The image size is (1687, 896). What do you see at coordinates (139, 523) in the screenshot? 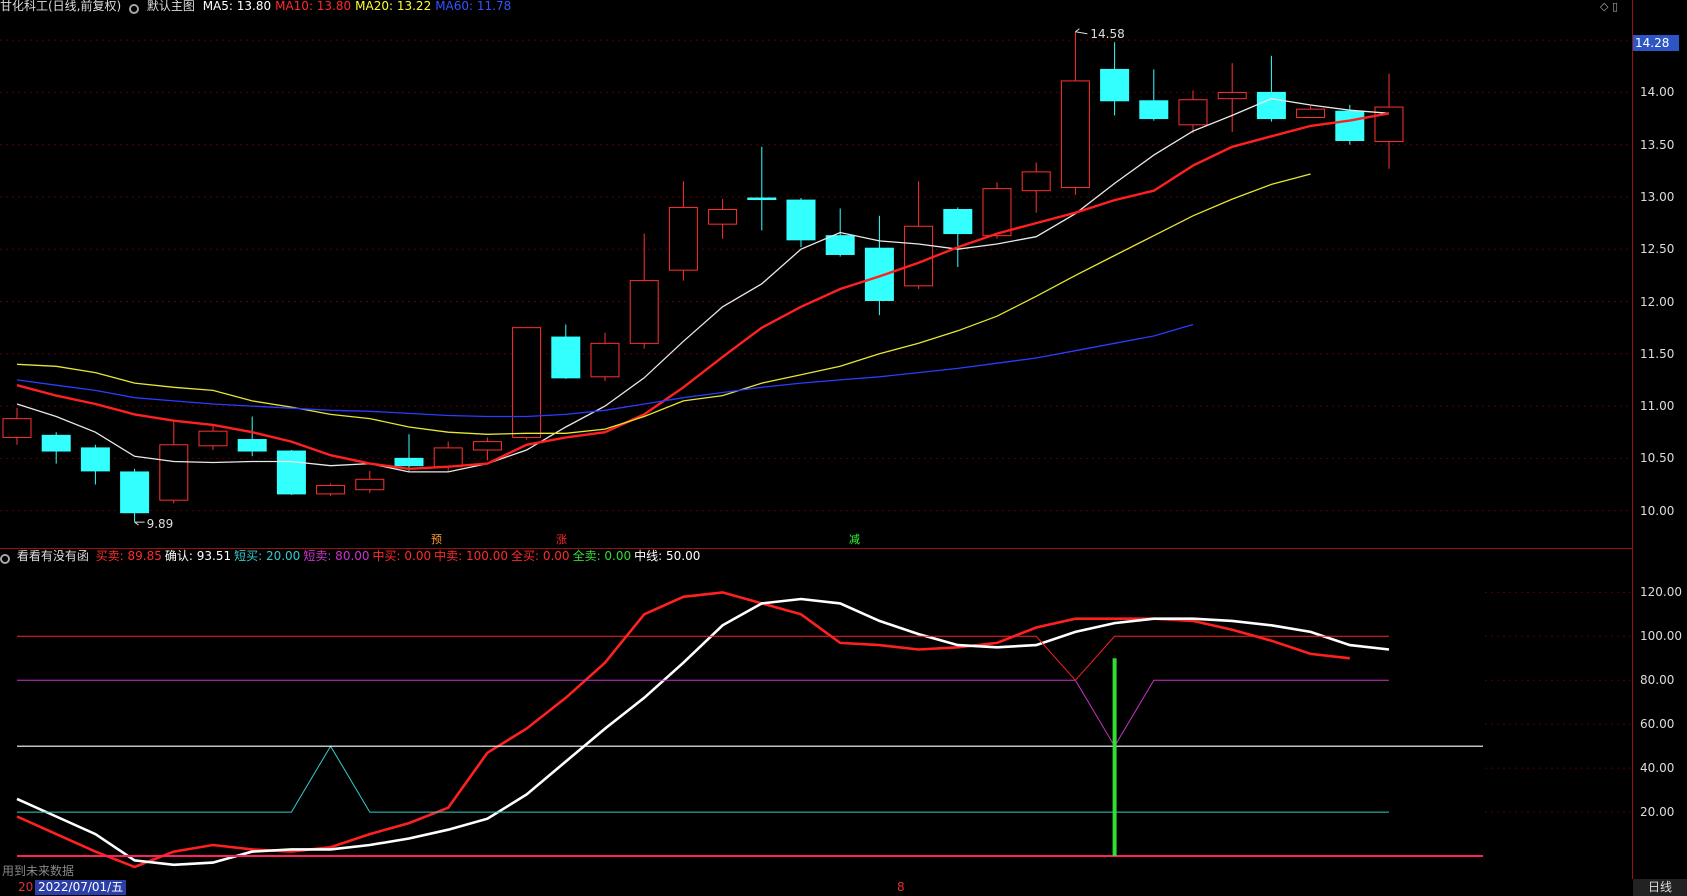
I see `low-arrow-icon` at bounding box center [139, 523].